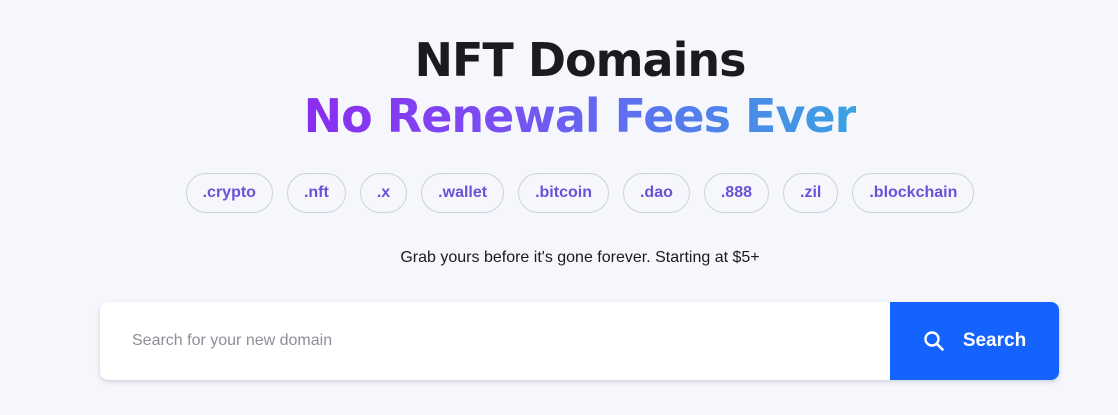  I want to click on hero-subtitle-text: No Renewal Fees Ever, so click(580, 116).